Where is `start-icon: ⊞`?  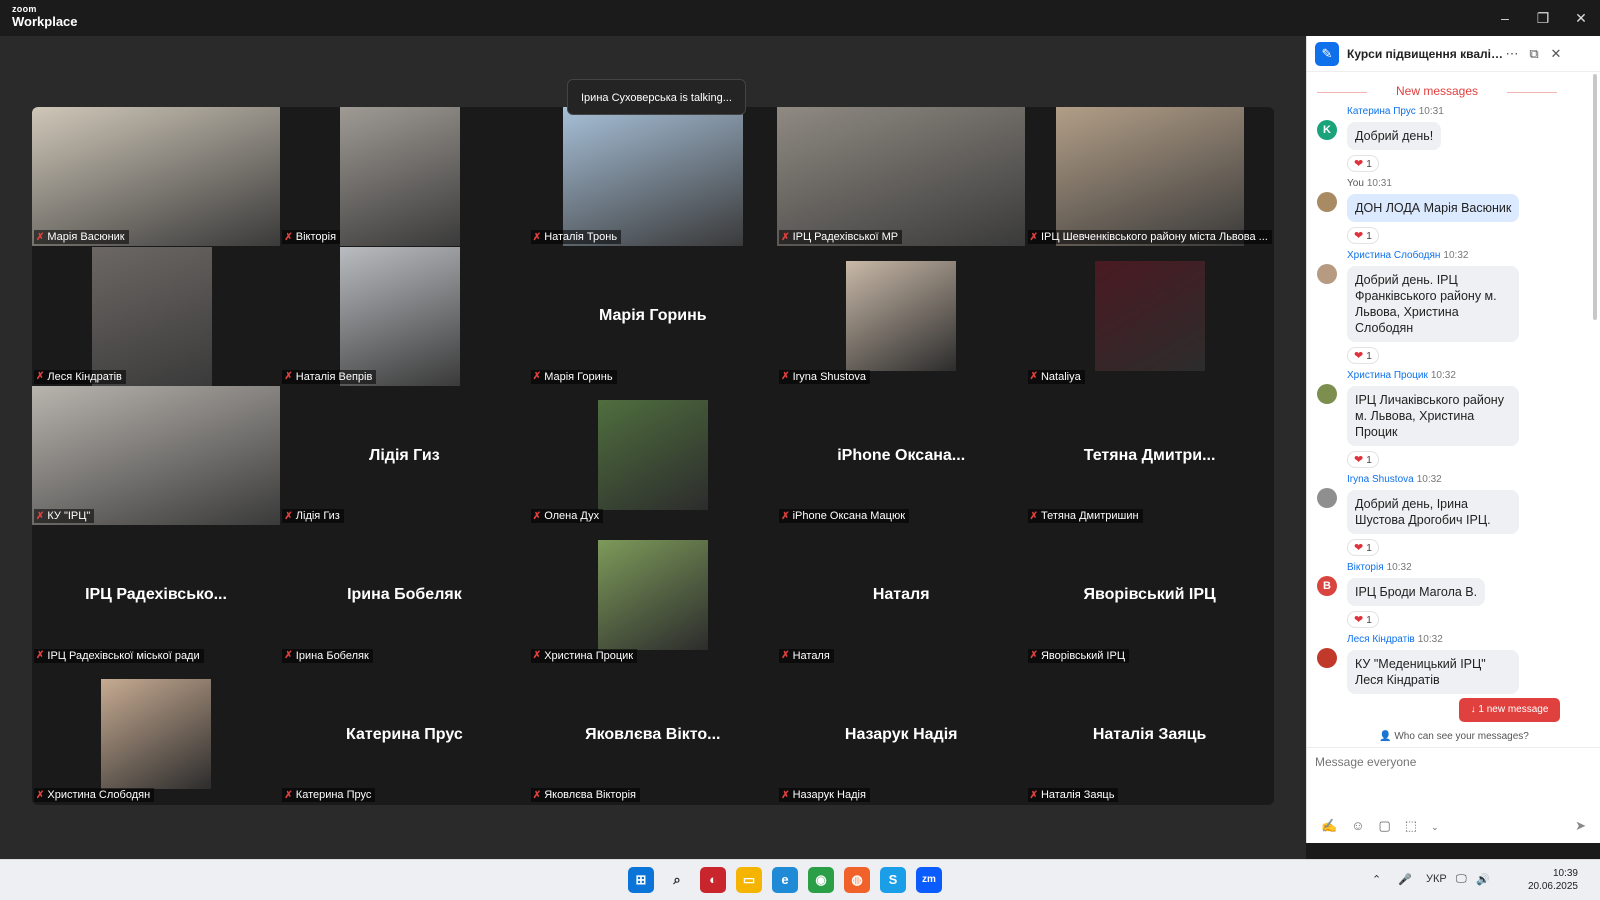 start-icon: ⊞ is located at coordinates (641, 880).